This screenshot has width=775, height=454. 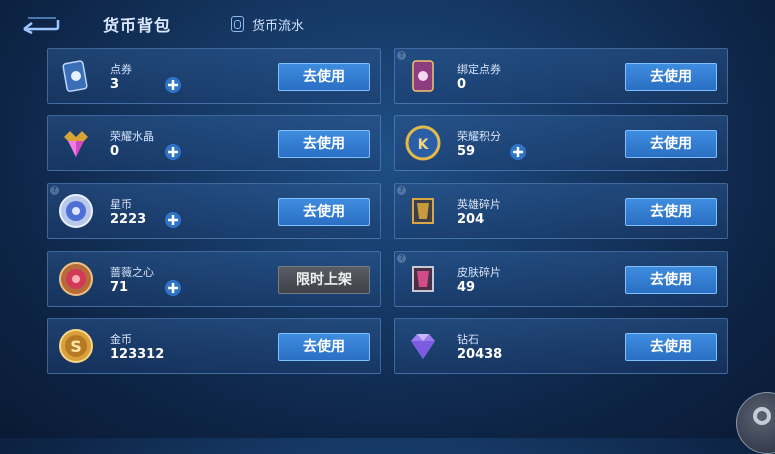 What do you see at coordinates (214, 76) in the screenshot?
I see `currency-card-coupon: 点券 3 去使用` at bounding box center [214, 76].